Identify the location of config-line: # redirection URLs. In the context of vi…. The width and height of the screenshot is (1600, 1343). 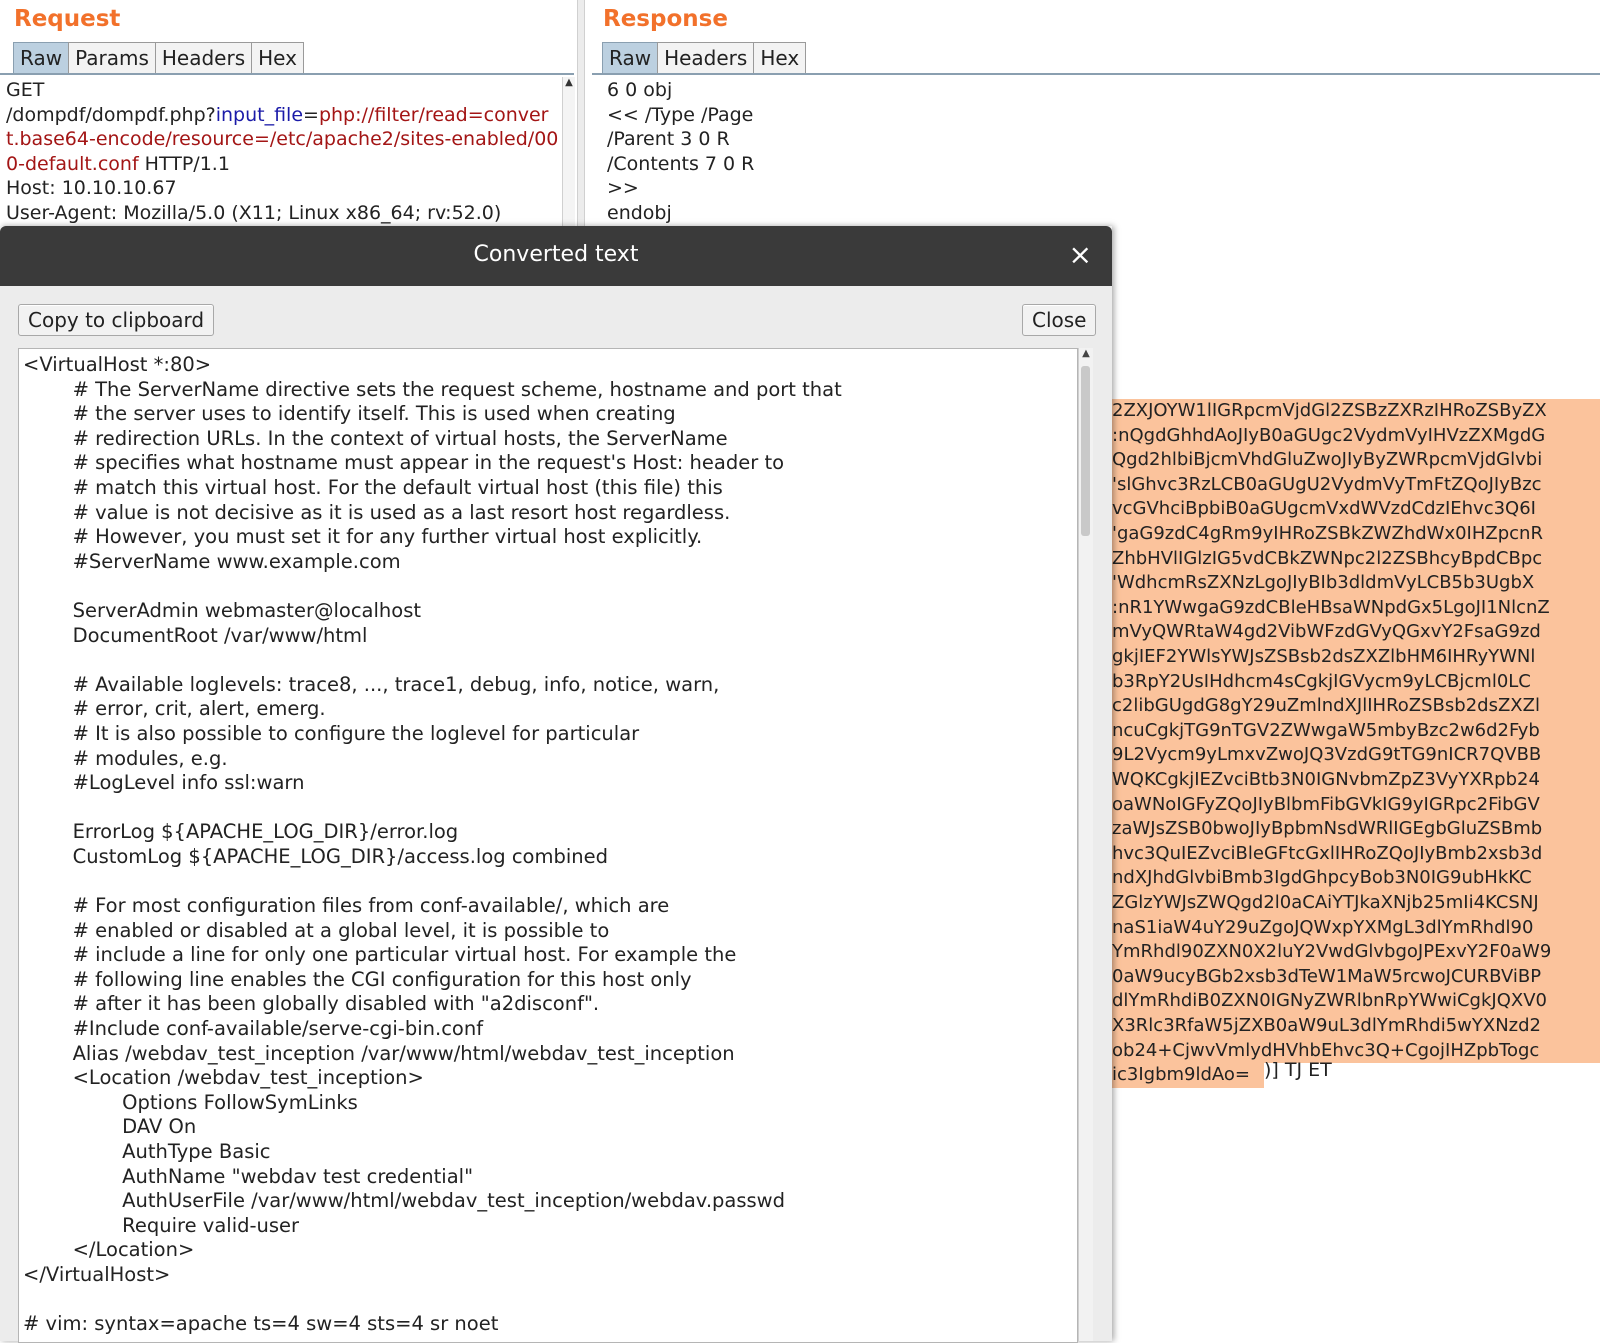
(375, 438).